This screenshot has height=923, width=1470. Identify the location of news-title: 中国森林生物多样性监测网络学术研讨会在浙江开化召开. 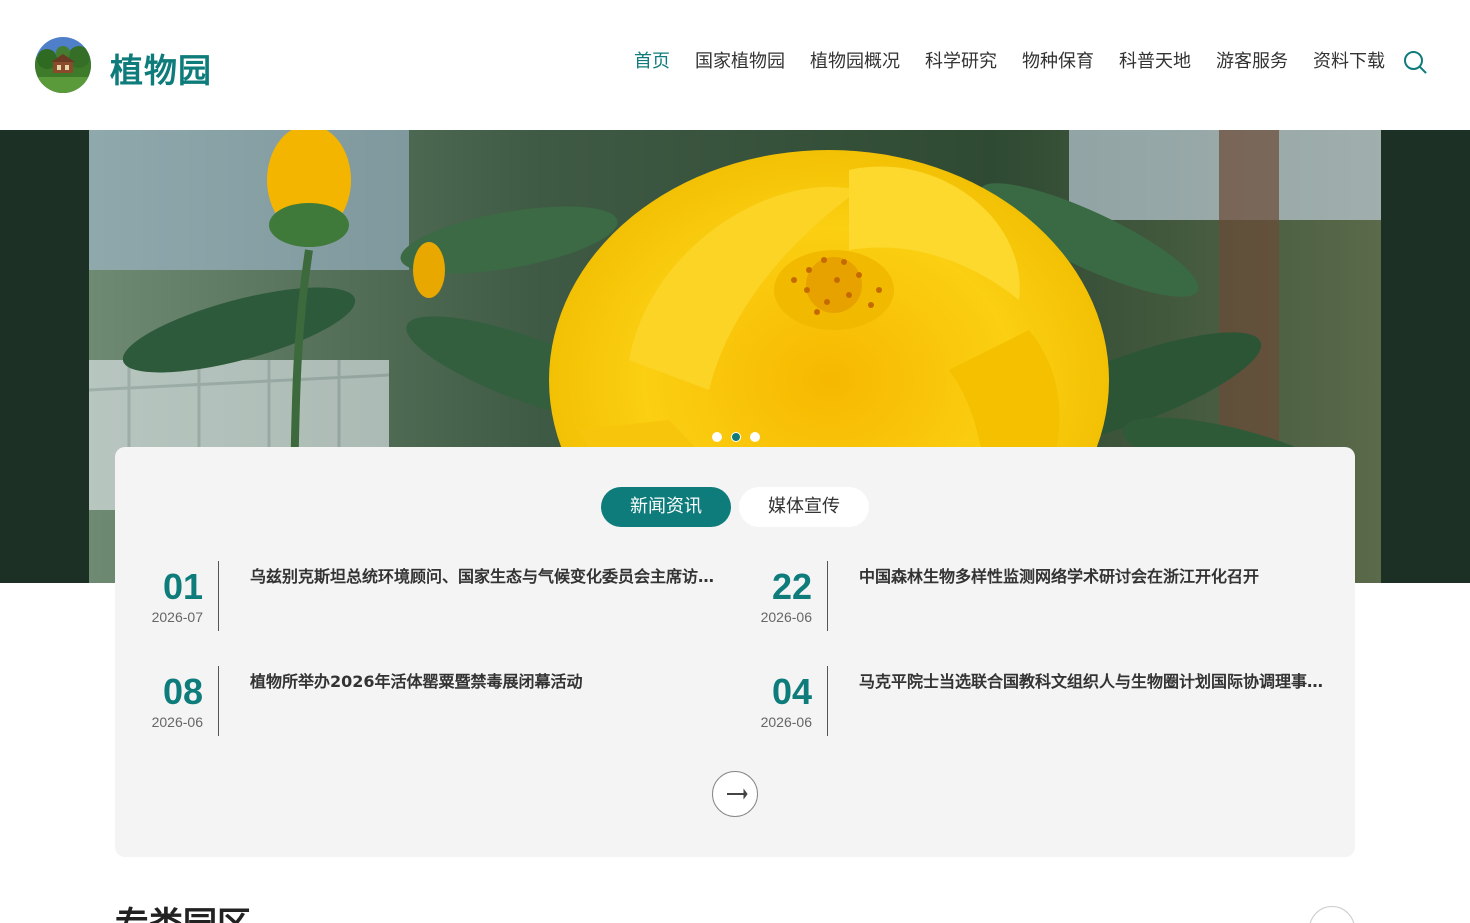
(1092, 575).